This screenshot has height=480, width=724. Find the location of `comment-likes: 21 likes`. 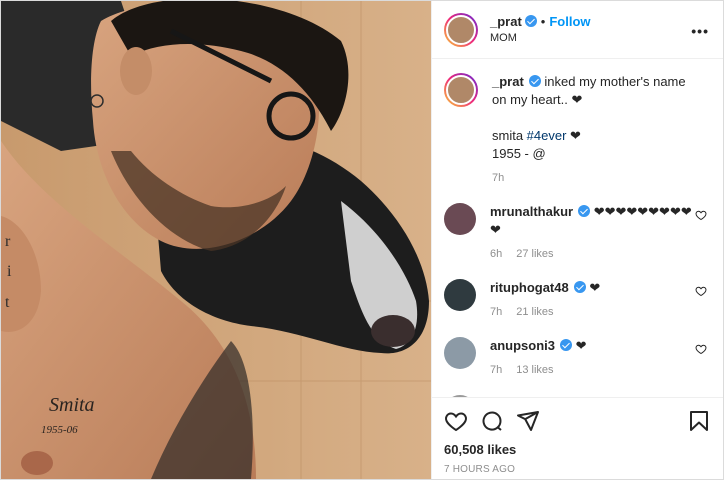

comment-likes: 21 likes is located at coordinates (534, 312).